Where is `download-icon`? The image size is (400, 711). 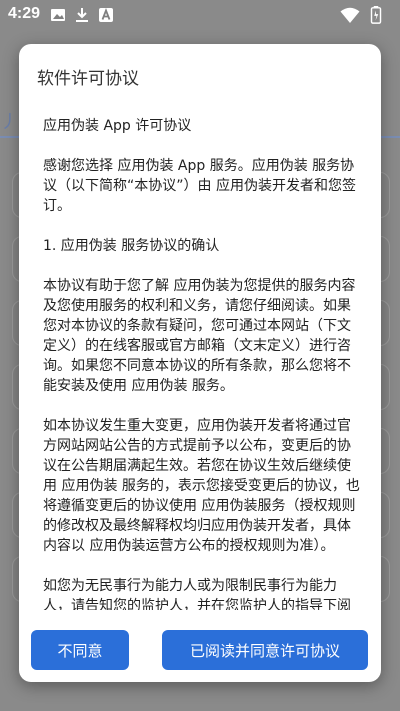 download-icon is located at coordinates (82, 15).